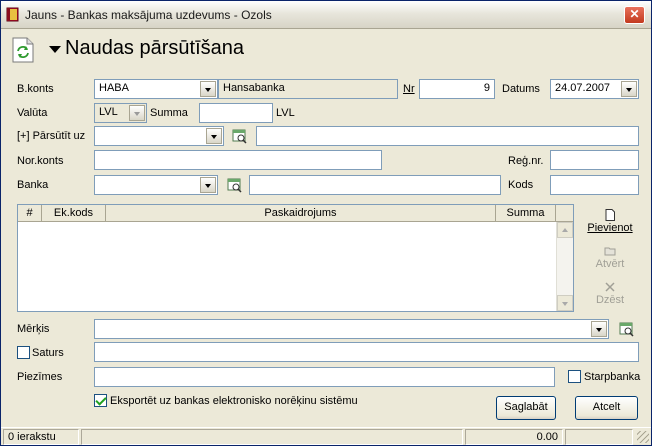 This screenshot has height=446, width=652. I want to click on delete-x-icon, so click(610, 287).